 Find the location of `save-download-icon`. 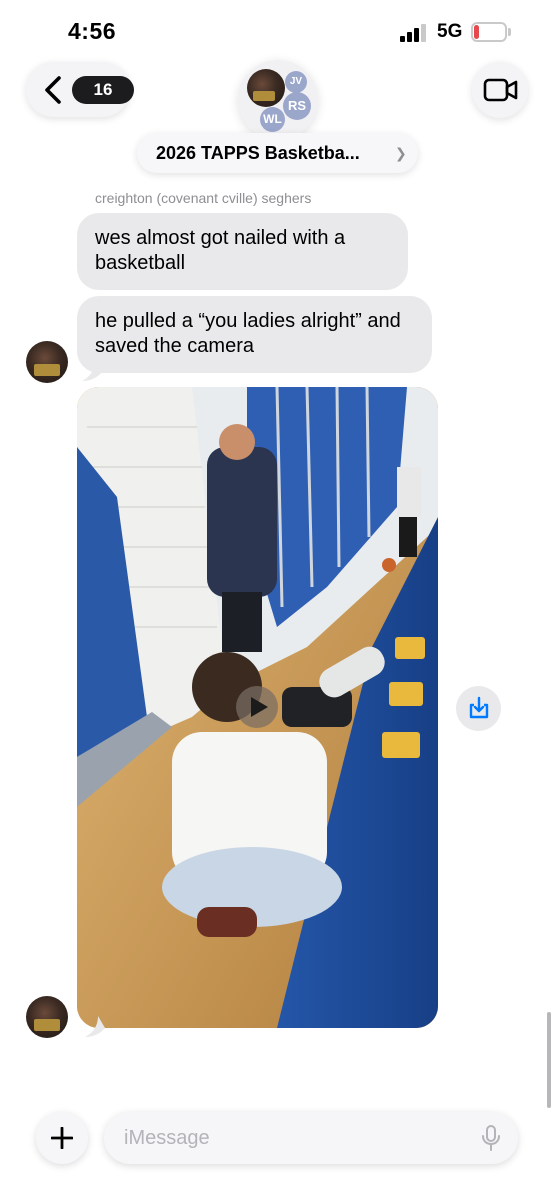

save-download-icon is located at coordinates (479, 707).